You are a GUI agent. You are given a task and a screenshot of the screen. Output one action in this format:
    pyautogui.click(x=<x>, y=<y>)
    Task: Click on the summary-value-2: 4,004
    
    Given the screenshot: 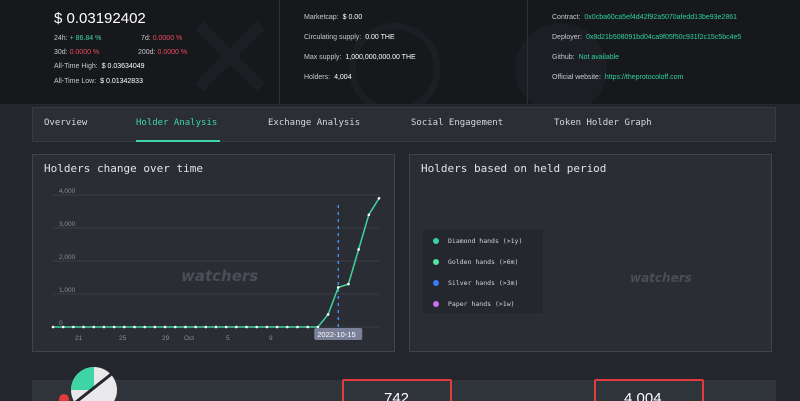 What is the action you would take?
    pyautogui.click(x=643, y=395)
    